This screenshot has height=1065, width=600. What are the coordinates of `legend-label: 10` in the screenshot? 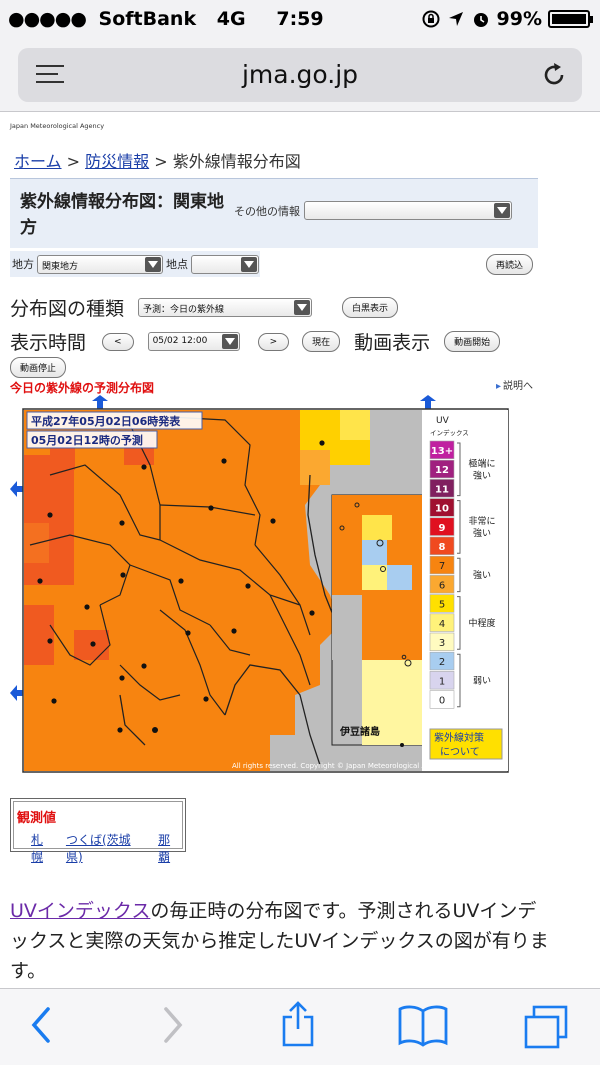 It's located at (442, 509).